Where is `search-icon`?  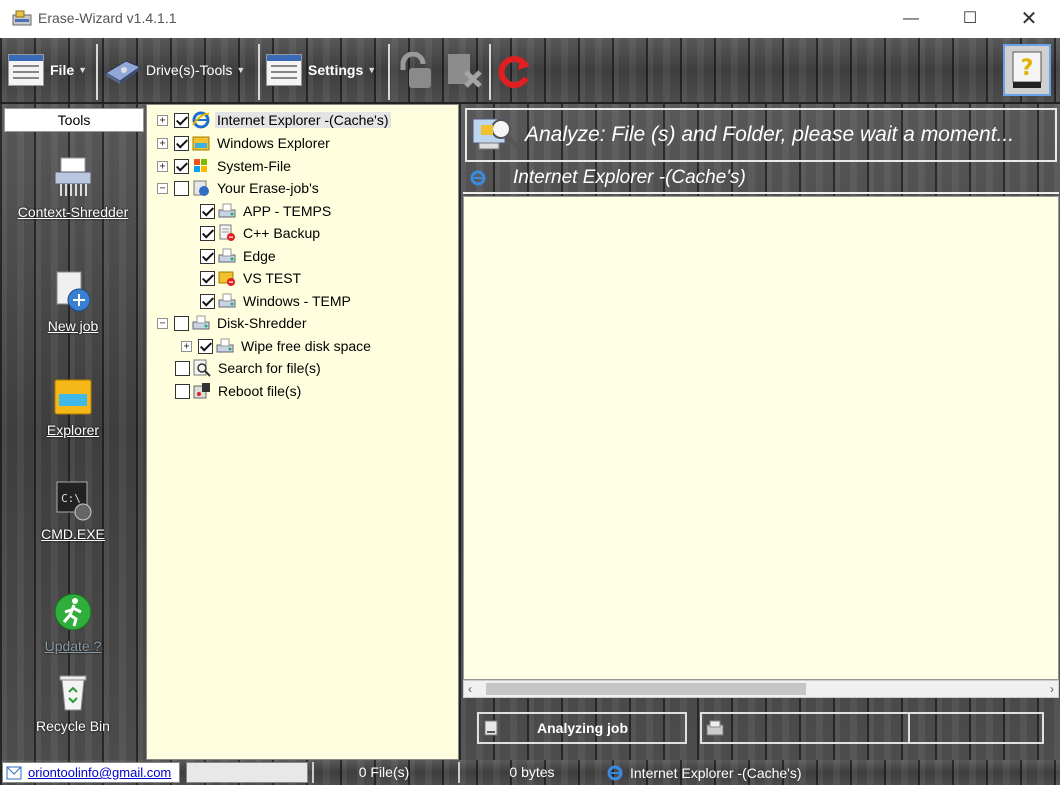
search-icon is located at coordinates (202, 368).